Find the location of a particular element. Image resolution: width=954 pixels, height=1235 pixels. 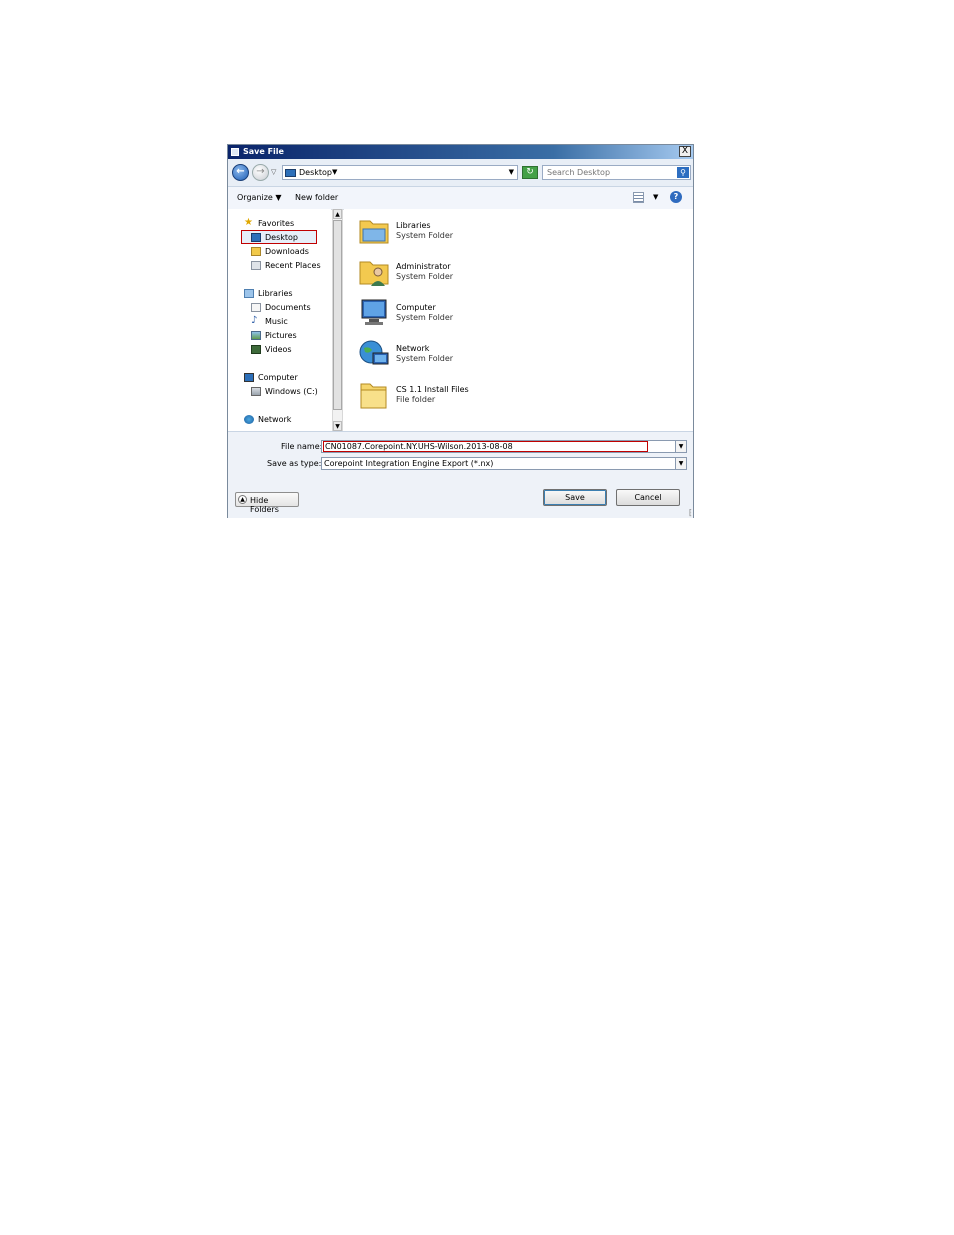

libraries-folder-icon is located at coordinates (374, 232).